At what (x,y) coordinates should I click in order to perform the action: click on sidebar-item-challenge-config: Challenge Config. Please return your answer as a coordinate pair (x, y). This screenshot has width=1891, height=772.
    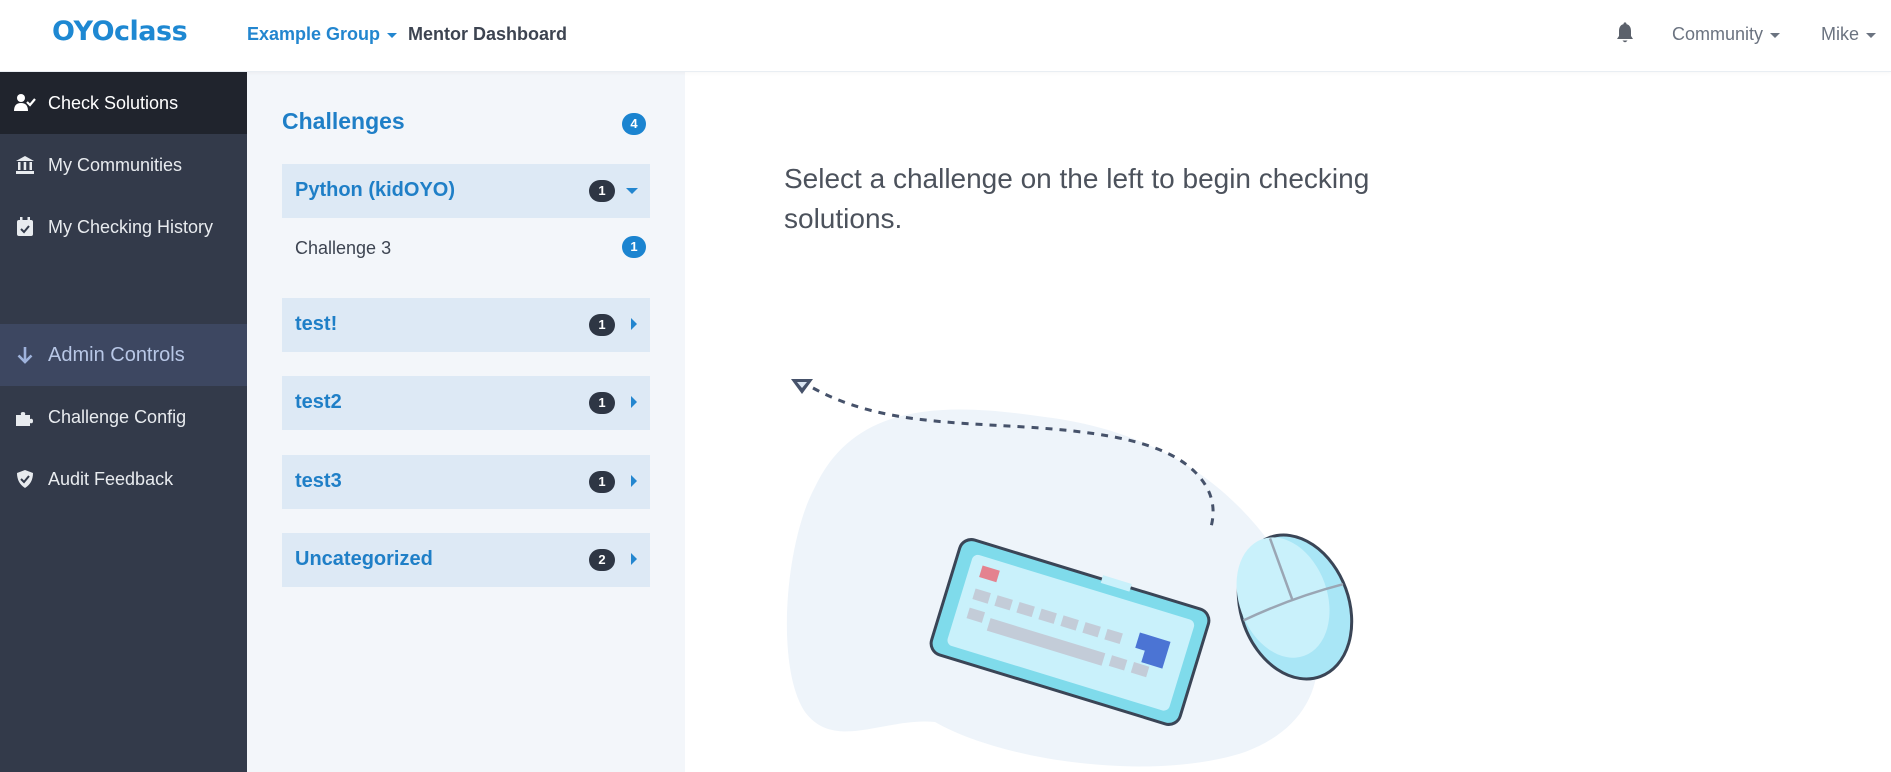
    Looking at the image, I should click on (123, 417).